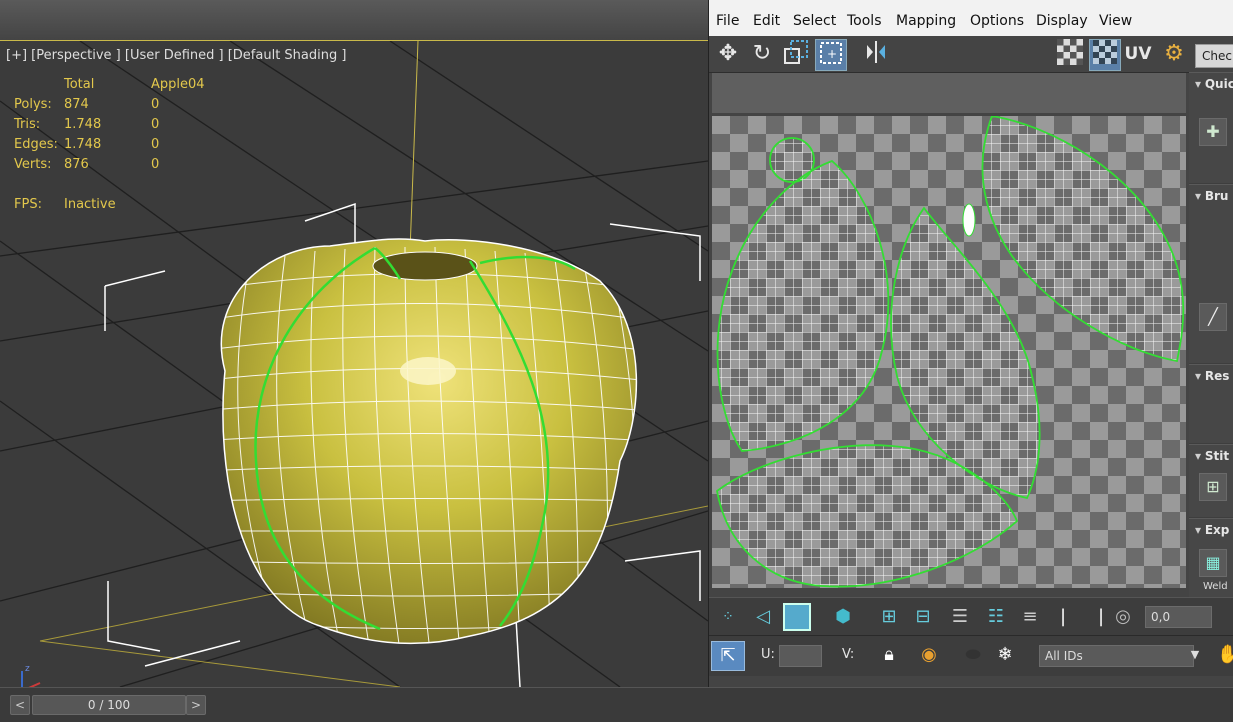 The height and width of the screenshot is (722, 1233). Describe the element at coordinates (923, 617) in the screenshot. I see `shrink-selection-icon: ⊟` at that location.